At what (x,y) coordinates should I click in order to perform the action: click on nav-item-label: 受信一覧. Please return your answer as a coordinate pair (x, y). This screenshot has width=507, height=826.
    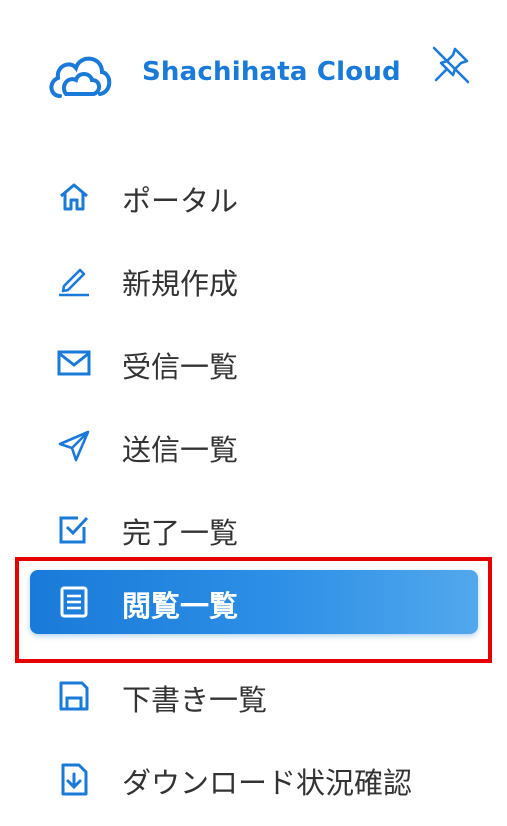
    Looking at the image, I should click on (180, 367).